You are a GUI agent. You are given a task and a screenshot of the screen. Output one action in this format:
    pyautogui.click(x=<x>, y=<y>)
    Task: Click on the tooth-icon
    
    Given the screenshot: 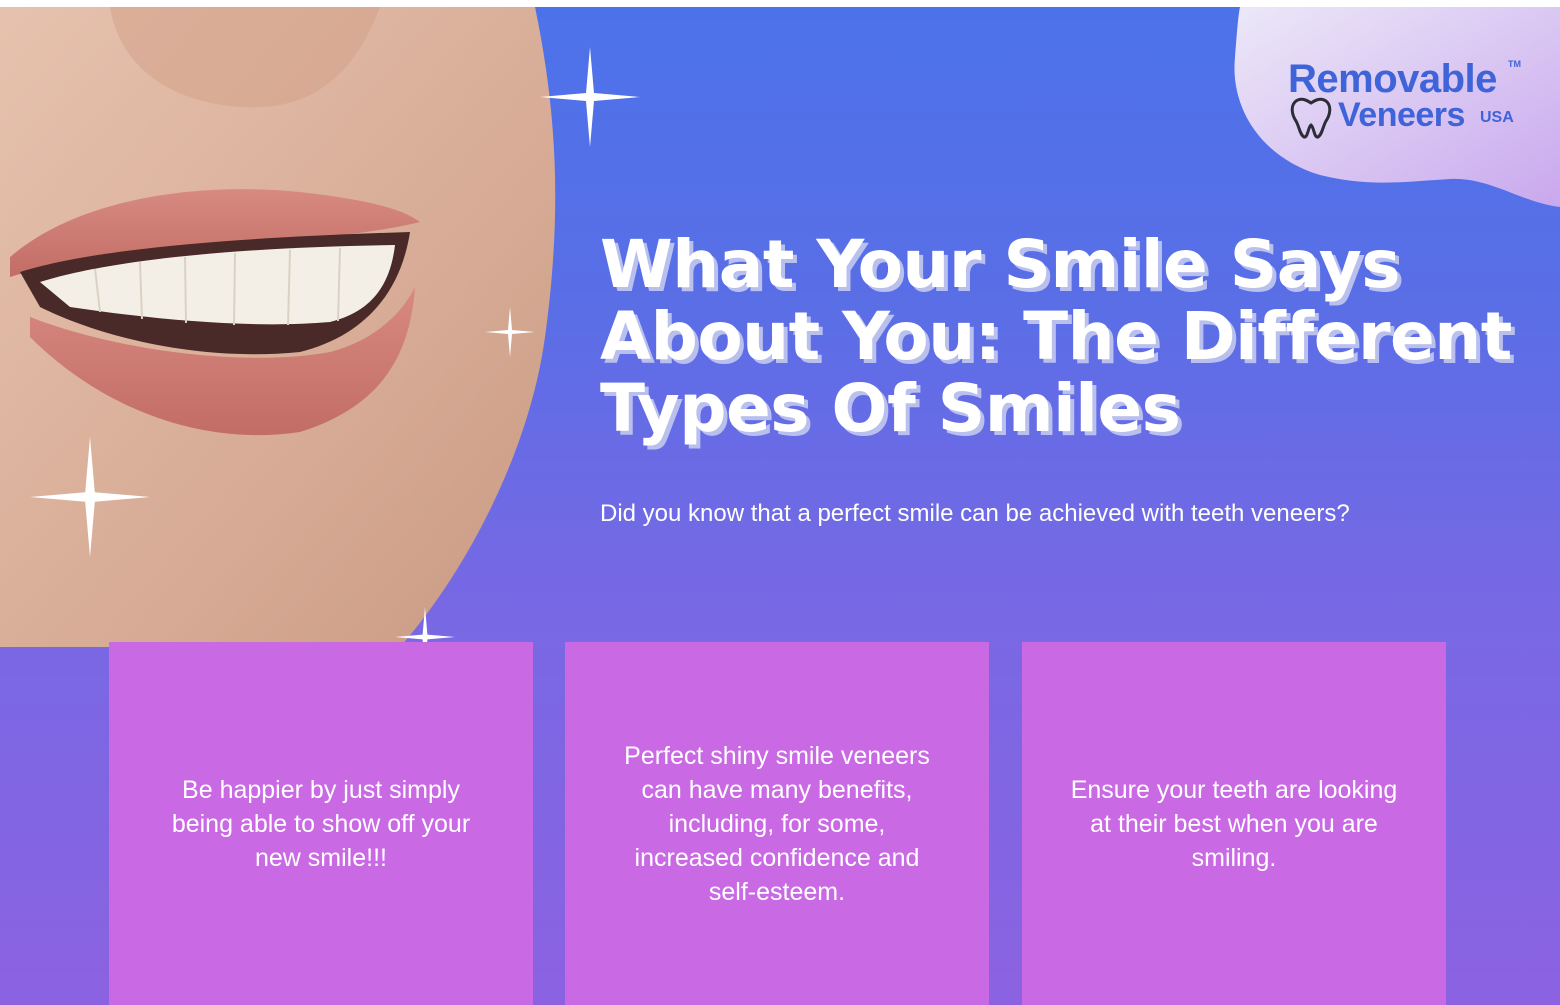 What is the action you would take?
    pyautogui.click(x=1311, y=118)
    